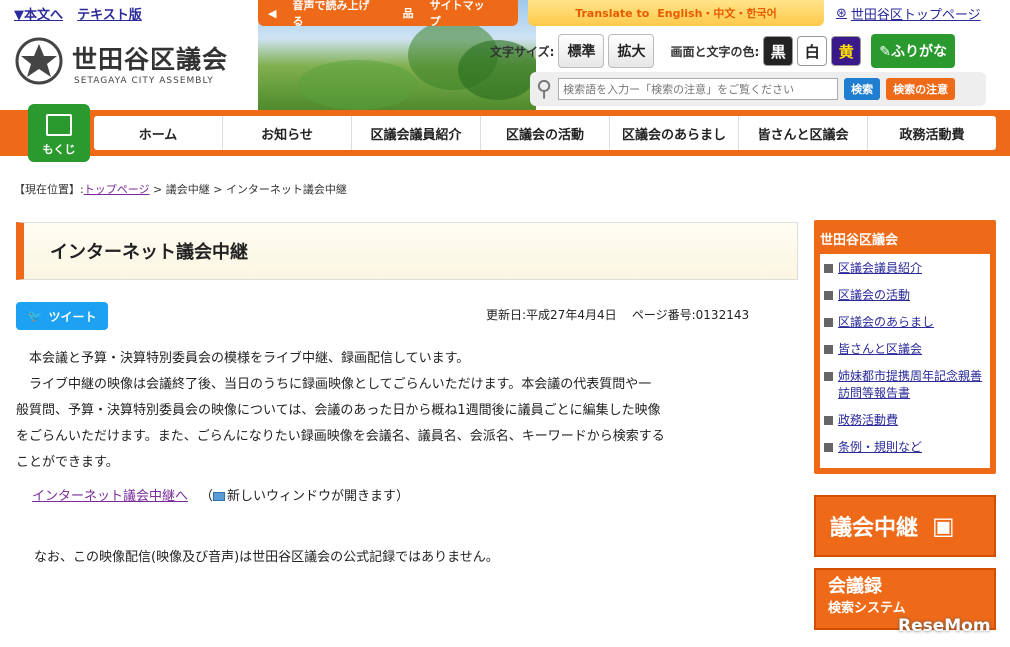  Describe the element at coordinates (874, 295) in the screenshot. I see `sidebar-item-activities: 区議会の活動` at that location.